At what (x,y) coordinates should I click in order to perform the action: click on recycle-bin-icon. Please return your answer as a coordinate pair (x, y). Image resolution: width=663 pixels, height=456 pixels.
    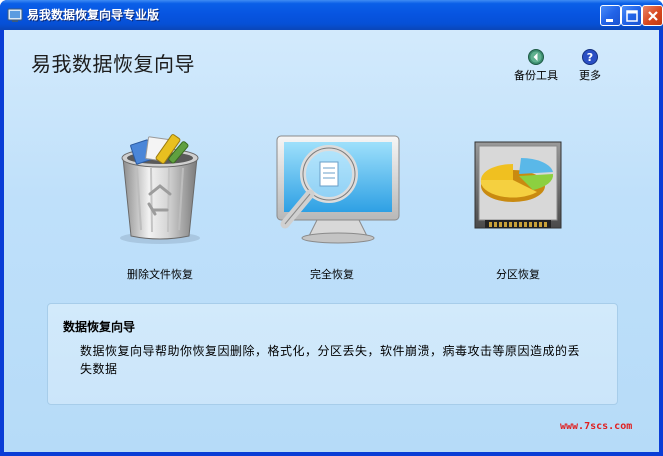
    Looking at the image, I should click on (160, 189).